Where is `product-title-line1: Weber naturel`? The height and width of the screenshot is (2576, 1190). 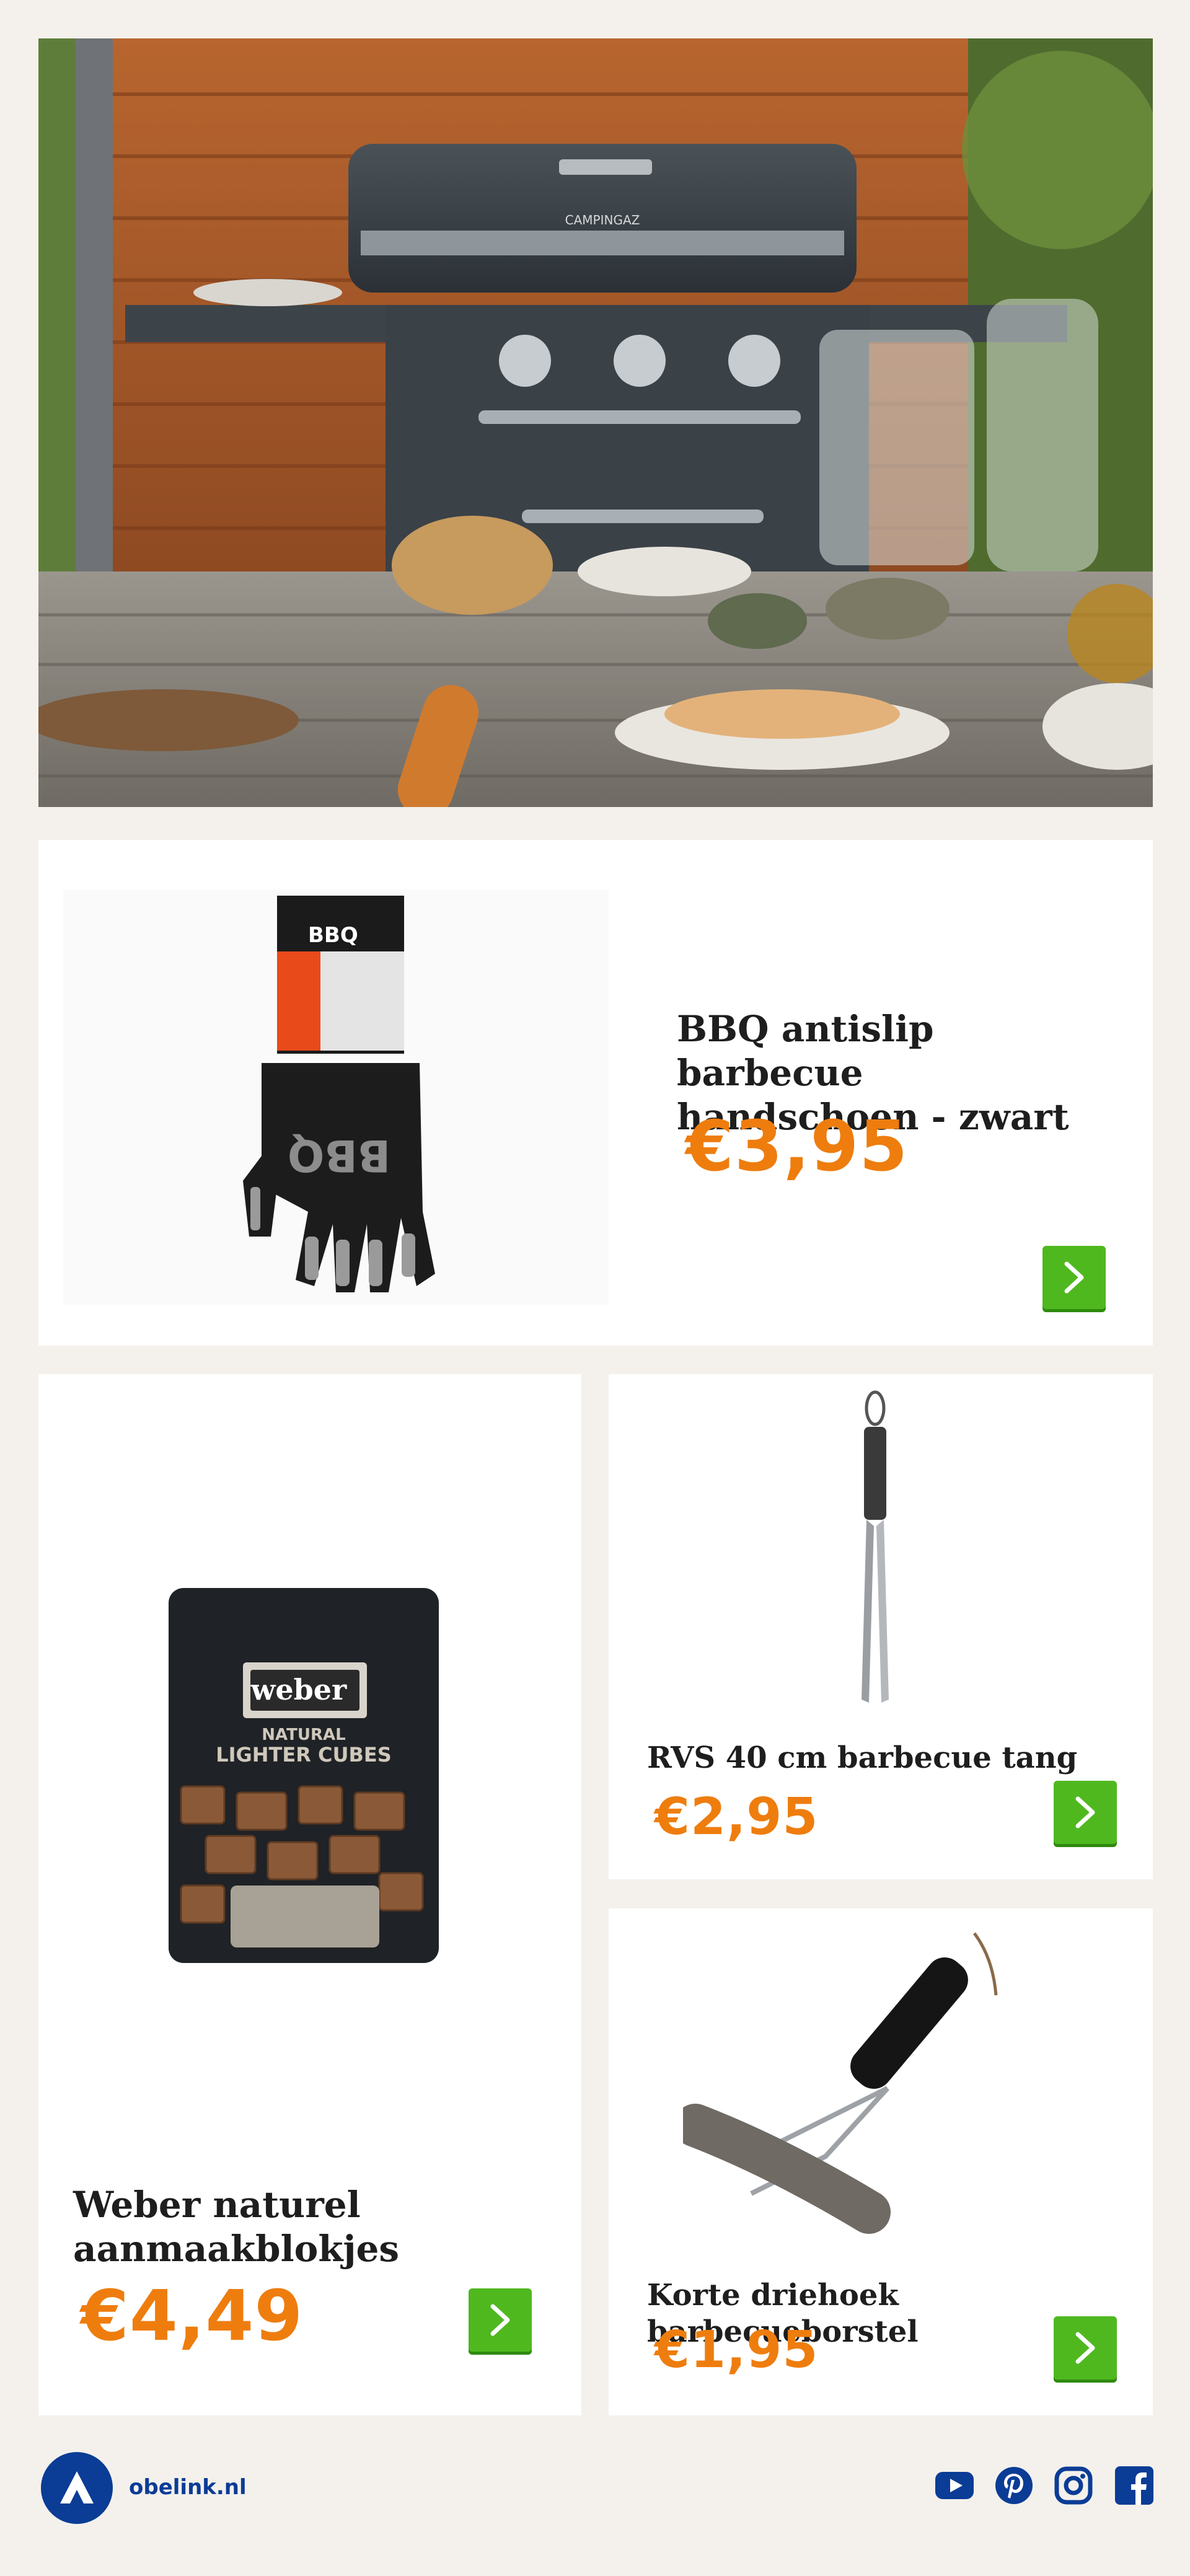 product-title-line1: Weber naturel is located at coordinates (217, 2205).